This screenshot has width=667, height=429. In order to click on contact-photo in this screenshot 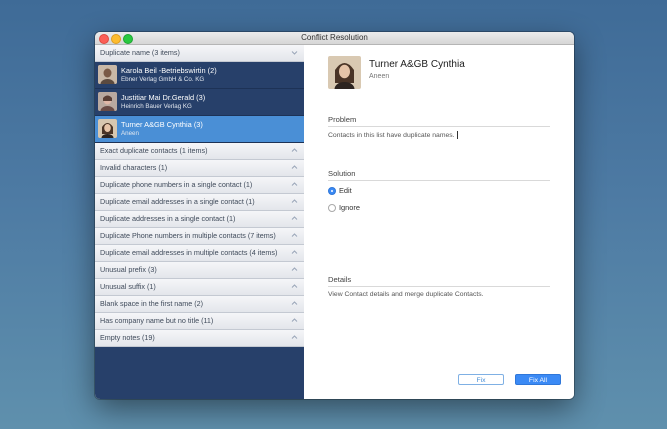, I will do `click(344, 72)`.